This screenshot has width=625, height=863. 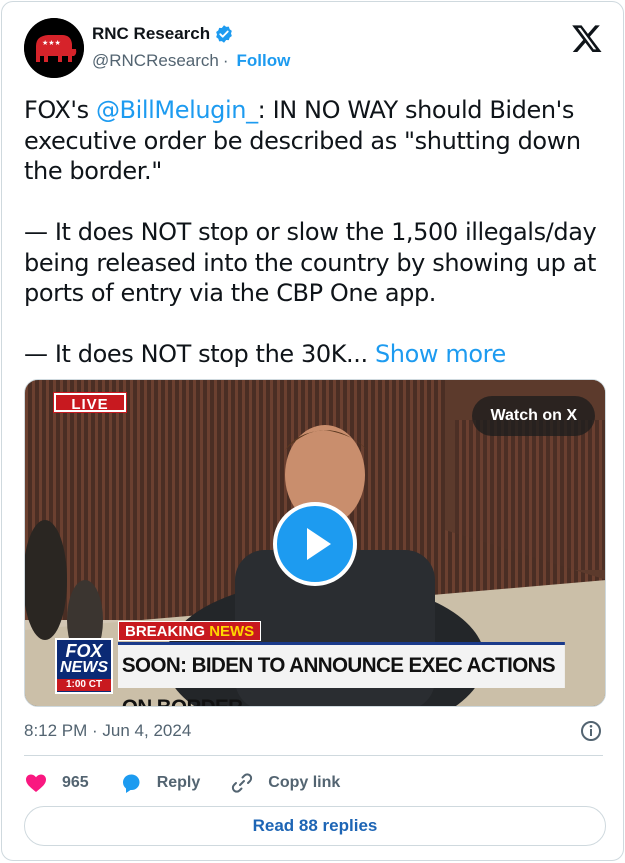 What do you see at coordinates (178, 782) in the screenshot?
I see `reply-label: Reply` at bounding box center [178, 782].